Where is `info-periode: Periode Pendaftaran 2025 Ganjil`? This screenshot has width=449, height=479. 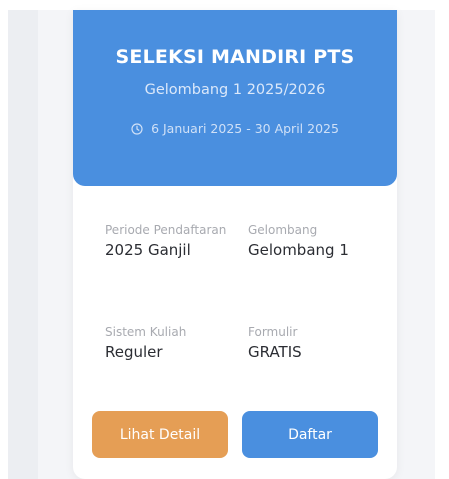 info-periode: Periode Pendaftaran 2025 Ganjil is located at coordinates (167, 241).